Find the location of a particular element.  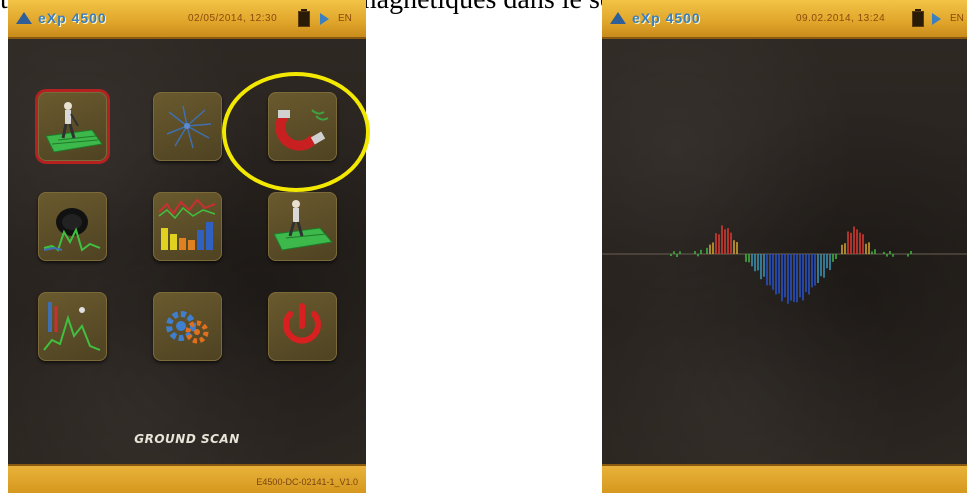

status-bar: eXp 4500 02/05/2014, 12:30 EN is located at coordinates (187, 19).